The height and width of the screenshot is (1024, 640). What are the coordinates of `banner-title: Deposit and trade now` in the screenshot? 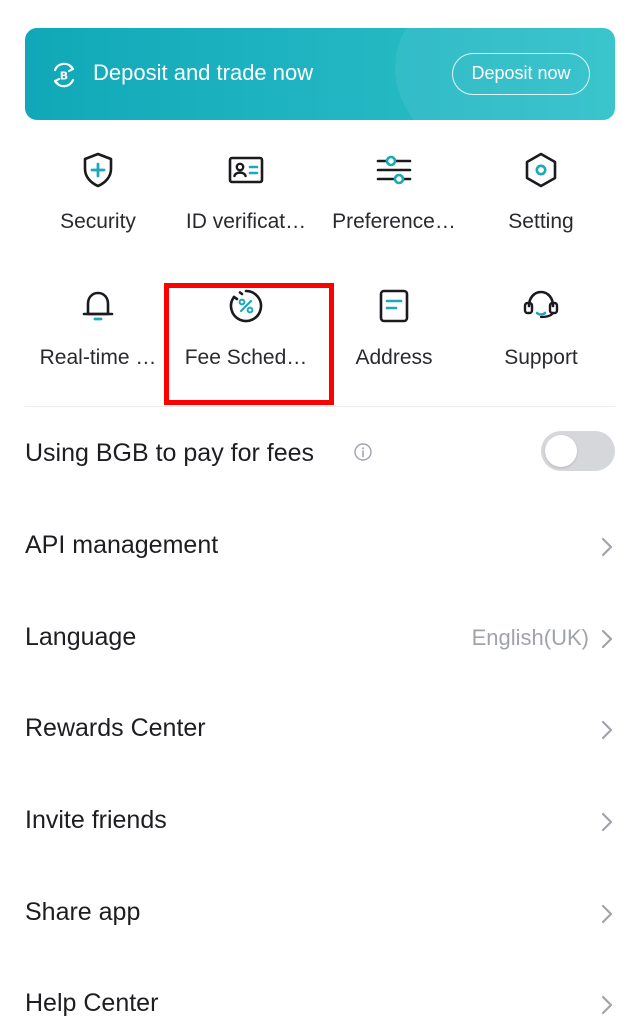 It's located at (203, 72).